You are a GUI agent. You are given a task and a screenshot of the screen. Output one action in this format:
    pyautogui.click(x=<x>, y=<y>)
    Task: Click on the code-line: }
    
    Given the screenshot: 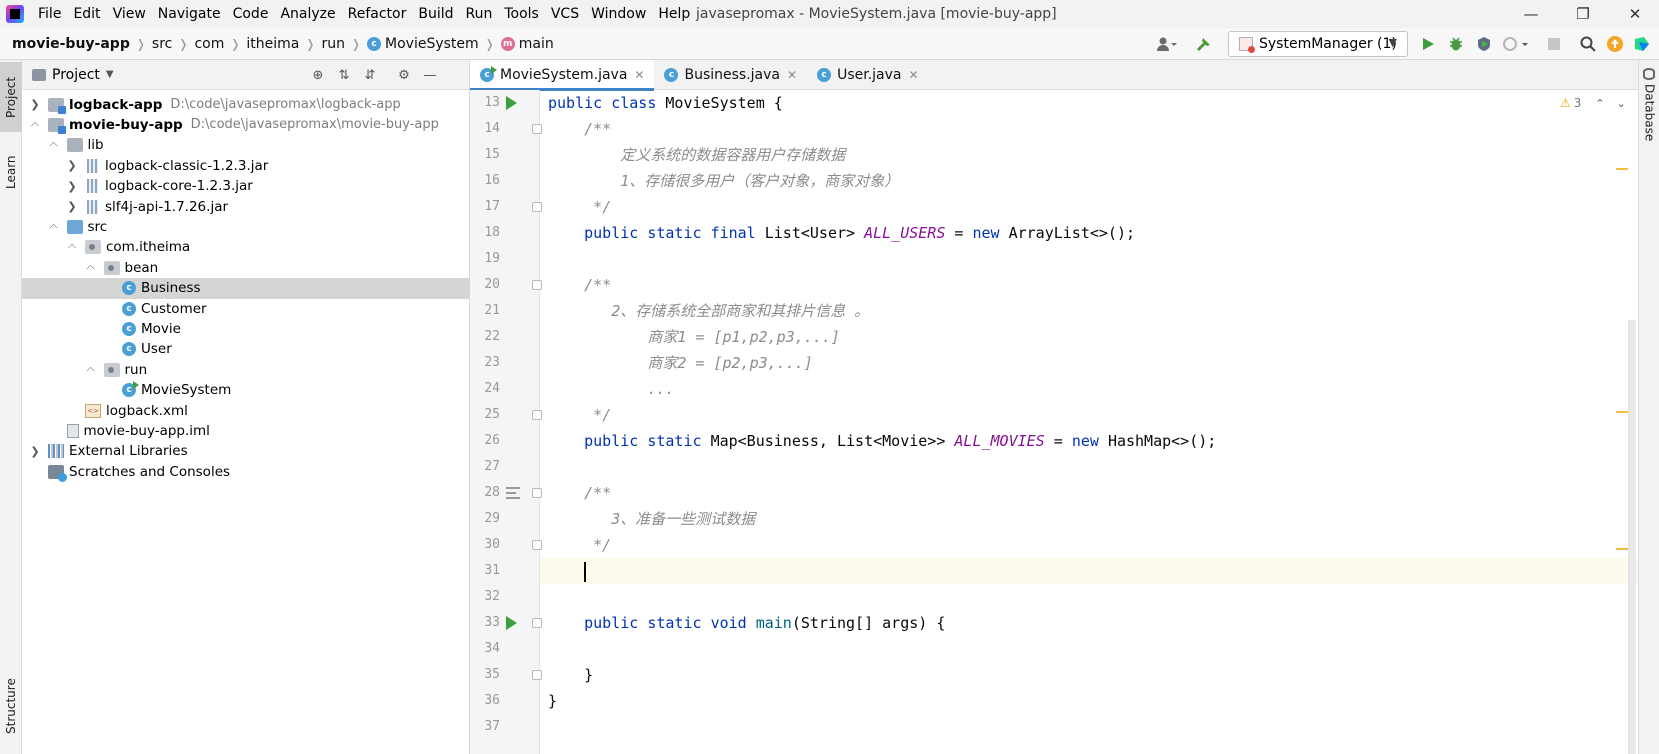 What is the action you would take?
    pyautogui.click(x=1089, y=675)
    